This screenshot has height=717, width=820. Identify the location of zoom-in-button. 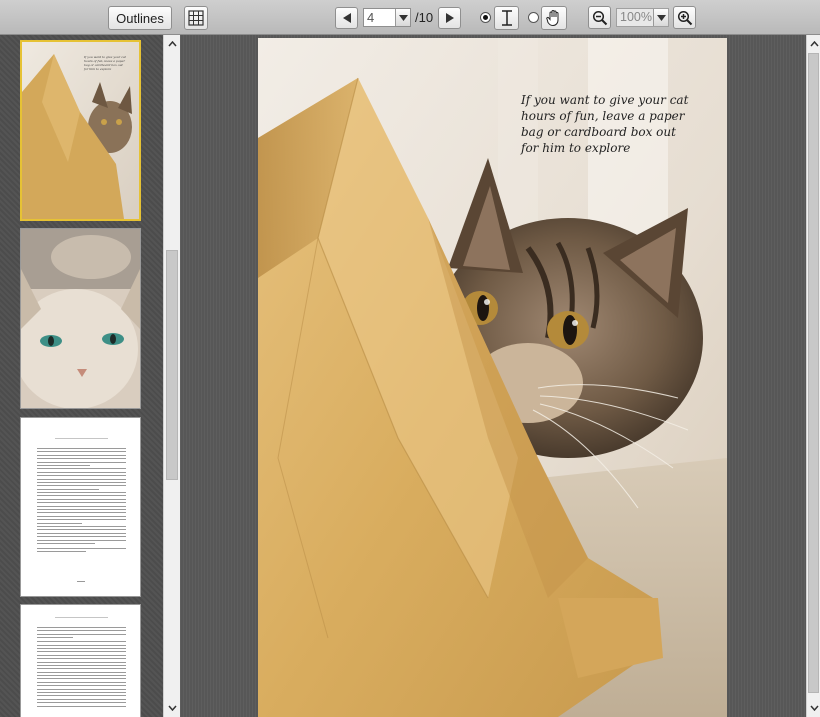
(684, 17).